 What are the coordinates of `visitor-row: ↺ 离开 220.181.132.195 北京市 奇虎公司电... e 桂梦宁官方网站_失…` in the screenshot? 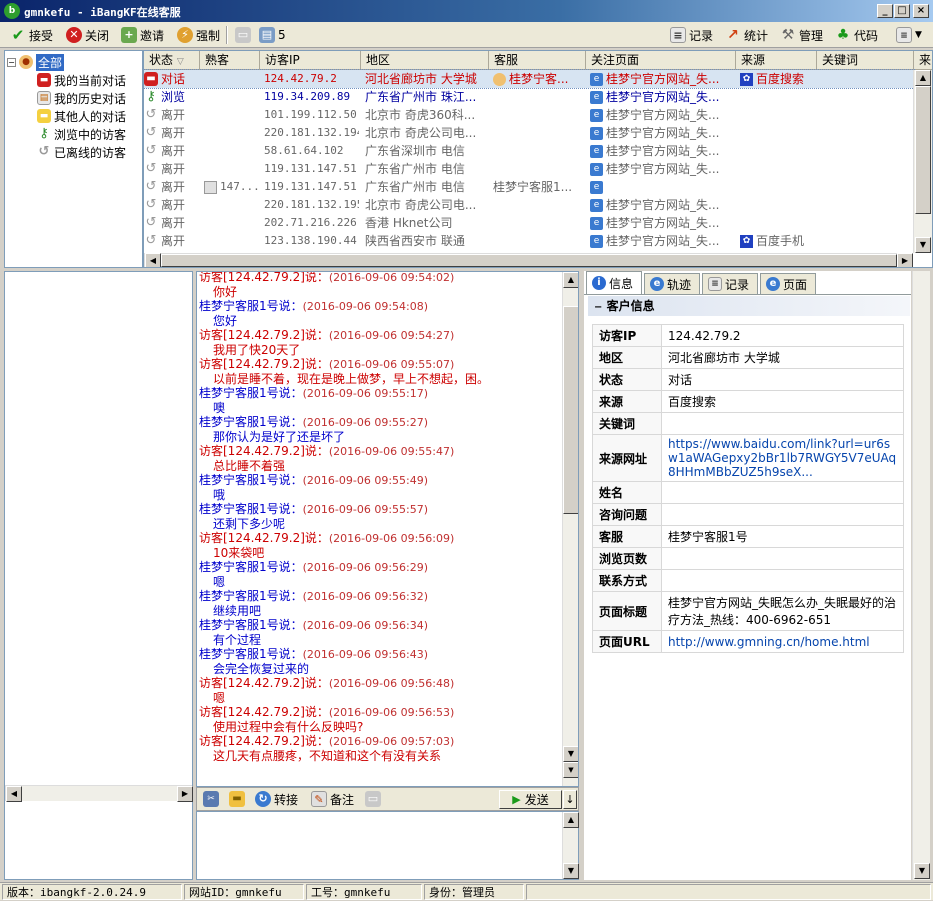 It's located at (529, 205).